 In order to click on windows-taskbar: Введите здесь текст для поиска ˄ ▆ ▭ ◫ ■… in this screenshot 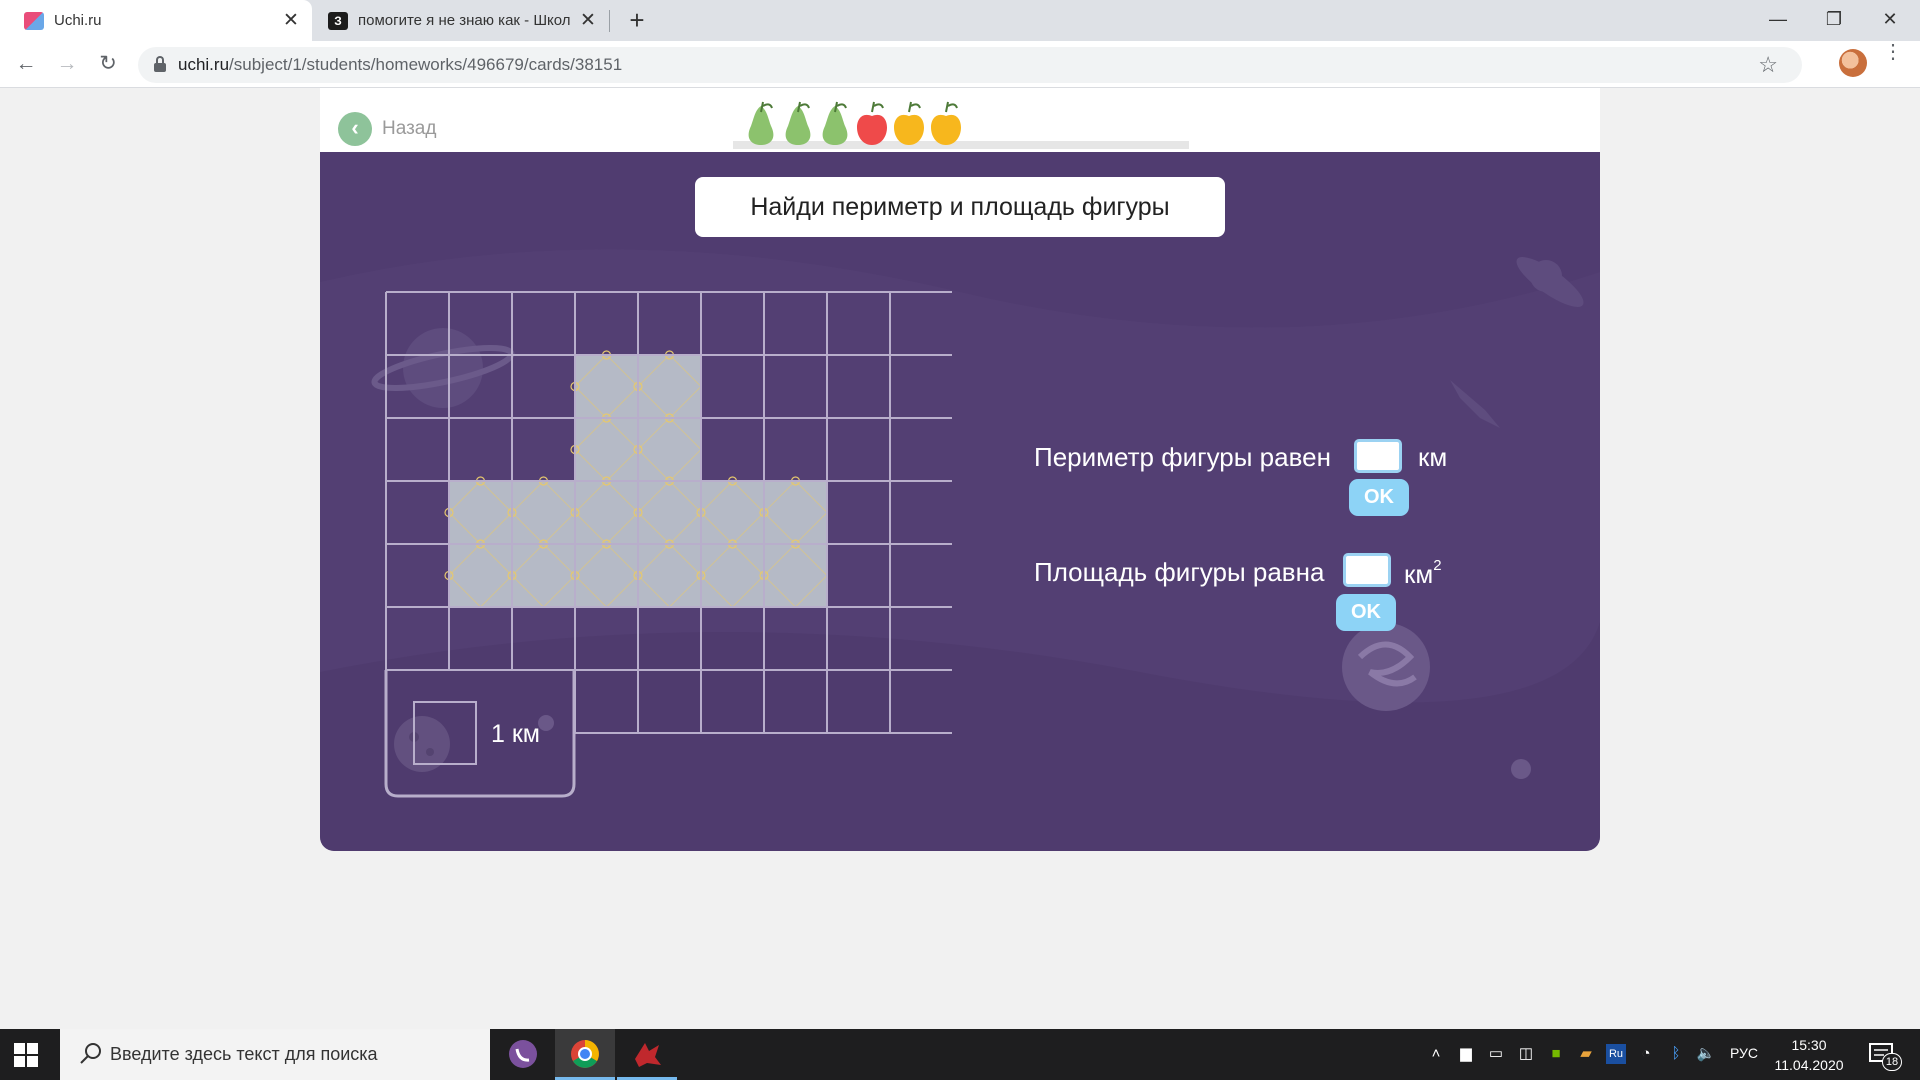, I will do `click(960, 1054)`.